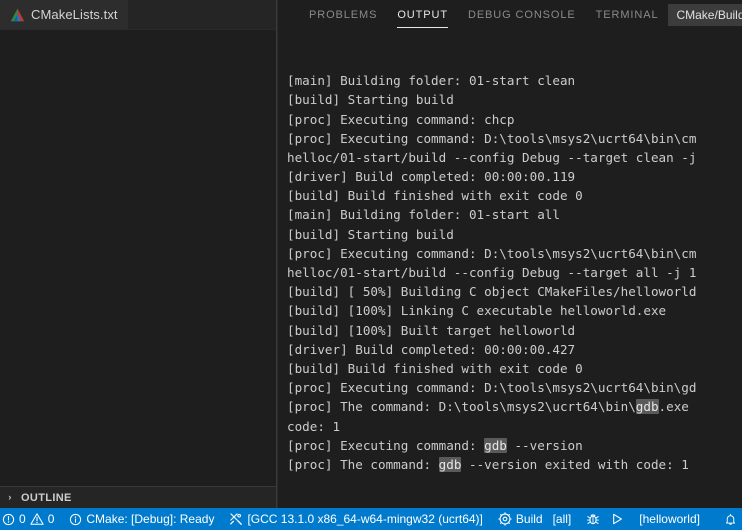 The height and width of the screenshot is (530, 742). I want to click on output-channel-select: CMake/Build, so click(705, 15).